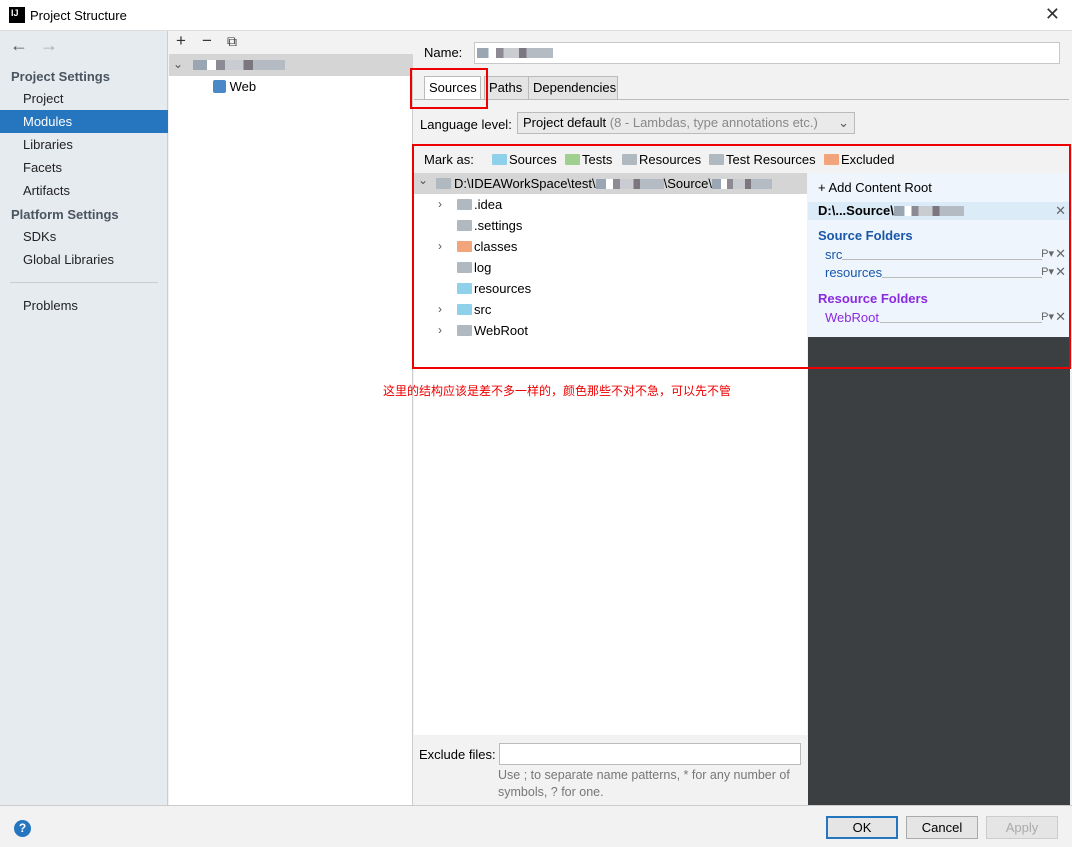  I want to click on sidebar-item-artifacts: Artifacts, so click(84, 190).